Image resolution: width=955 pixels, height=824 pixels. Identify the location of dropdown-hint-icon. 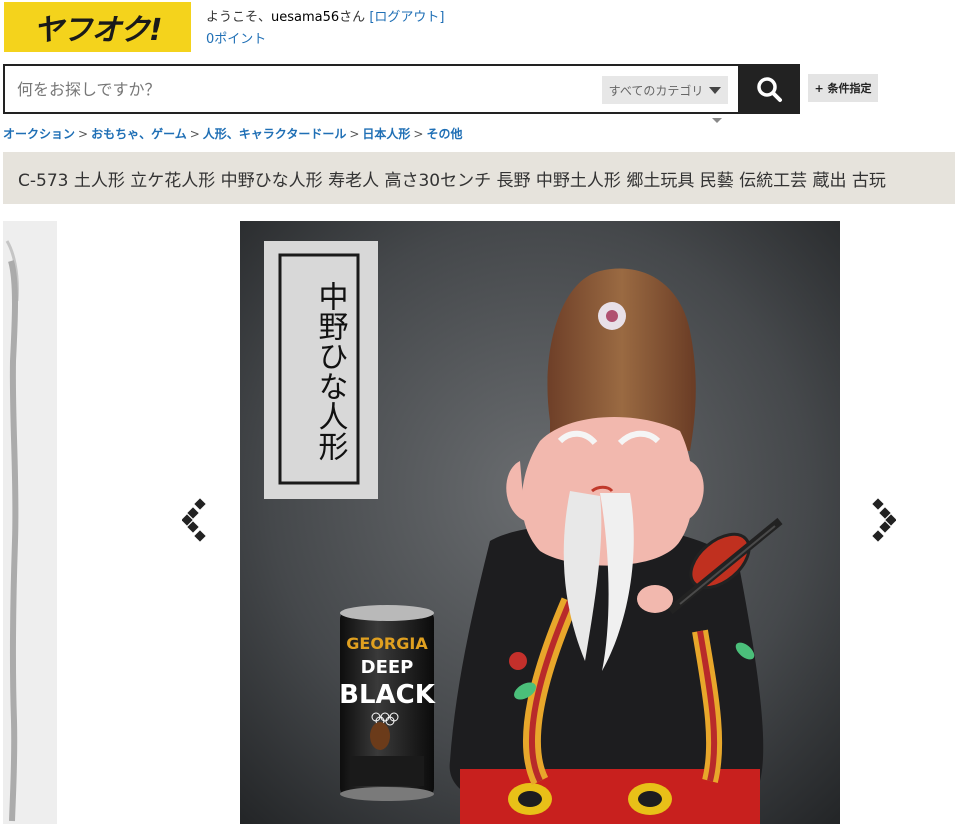
(717, 120).